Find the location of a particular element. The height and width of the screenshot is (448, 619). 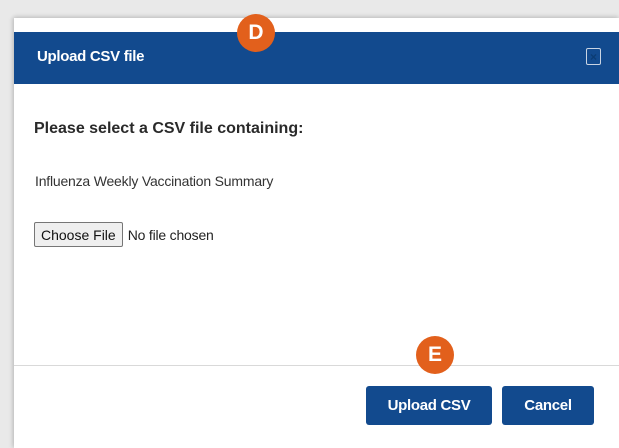

file-type-description: Influenza Weekly Vaccination Summary is located at coordinates (154, 181).